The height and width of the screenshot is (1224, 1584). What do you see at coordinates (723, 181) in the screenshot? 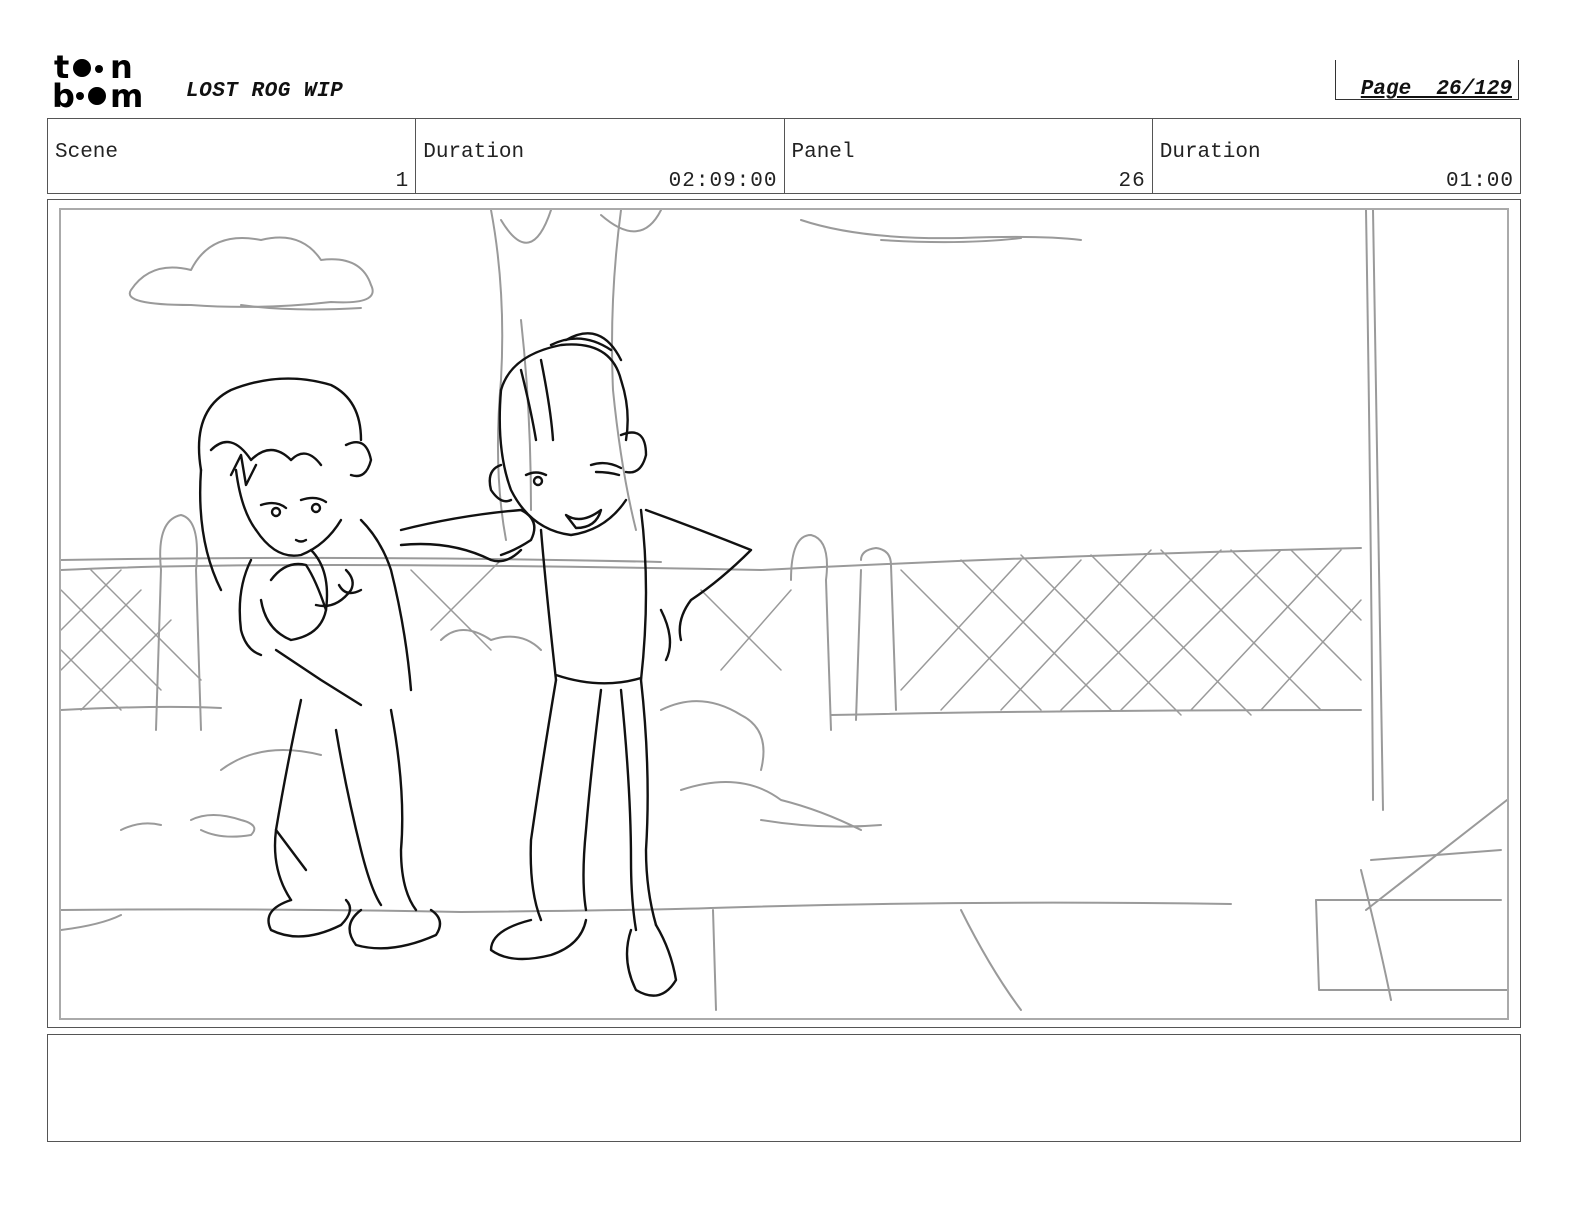
I see `scene-duration-value: 02:09:00` at bounding box center [723, 181].